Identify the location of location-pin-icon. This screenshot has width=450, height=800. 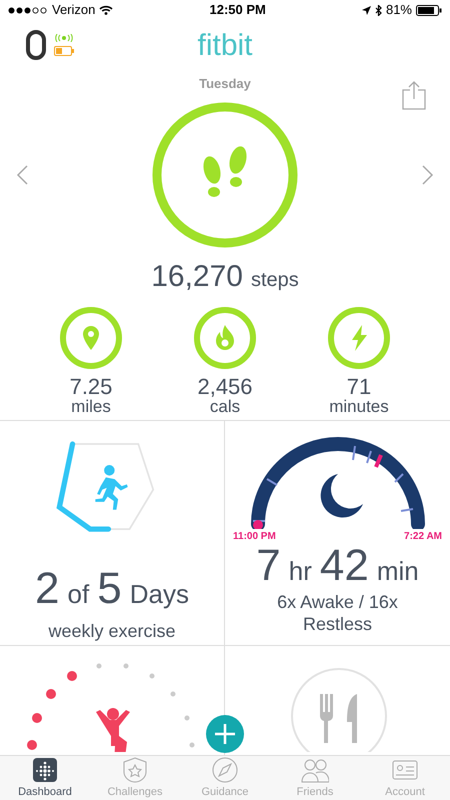
(91, 338).